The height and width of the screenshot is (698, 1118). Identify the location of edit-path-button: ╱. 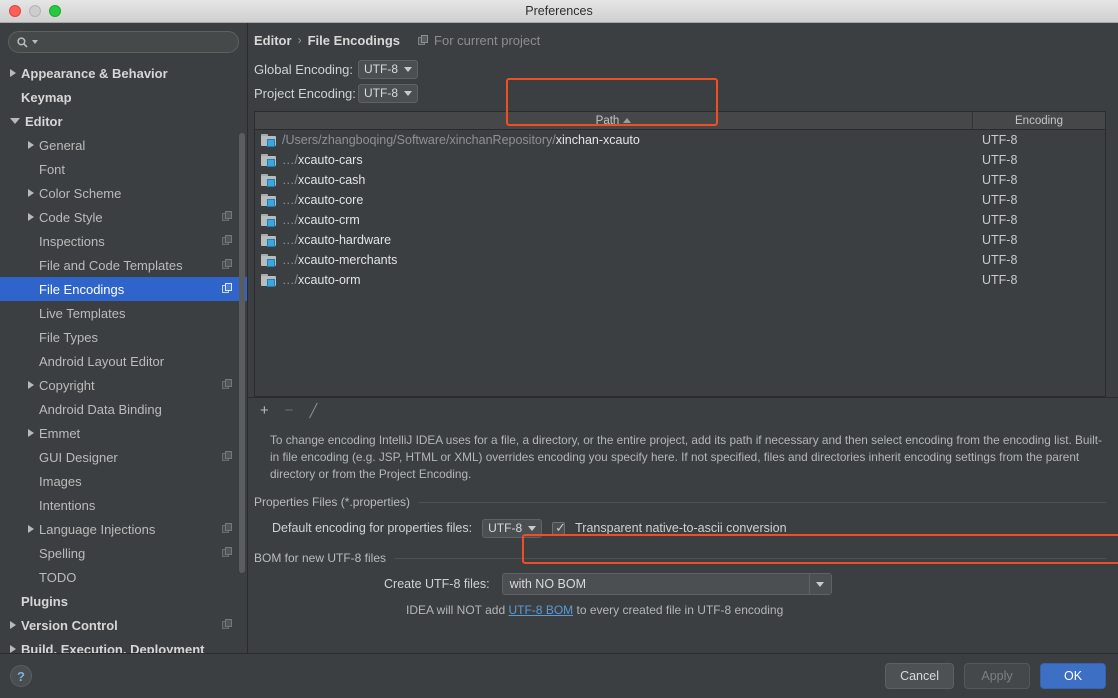
(314, 410).